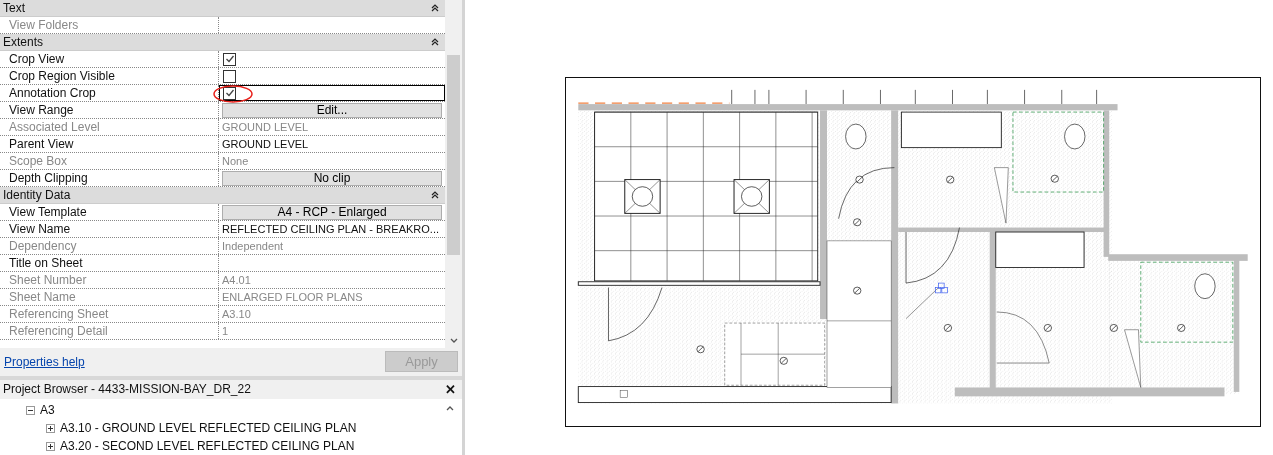 The image size is (1273, 455). What do you see at coordinates (332, 93) in the screenshot?
I see `property-value-cell` at bounding box center [332, 93].